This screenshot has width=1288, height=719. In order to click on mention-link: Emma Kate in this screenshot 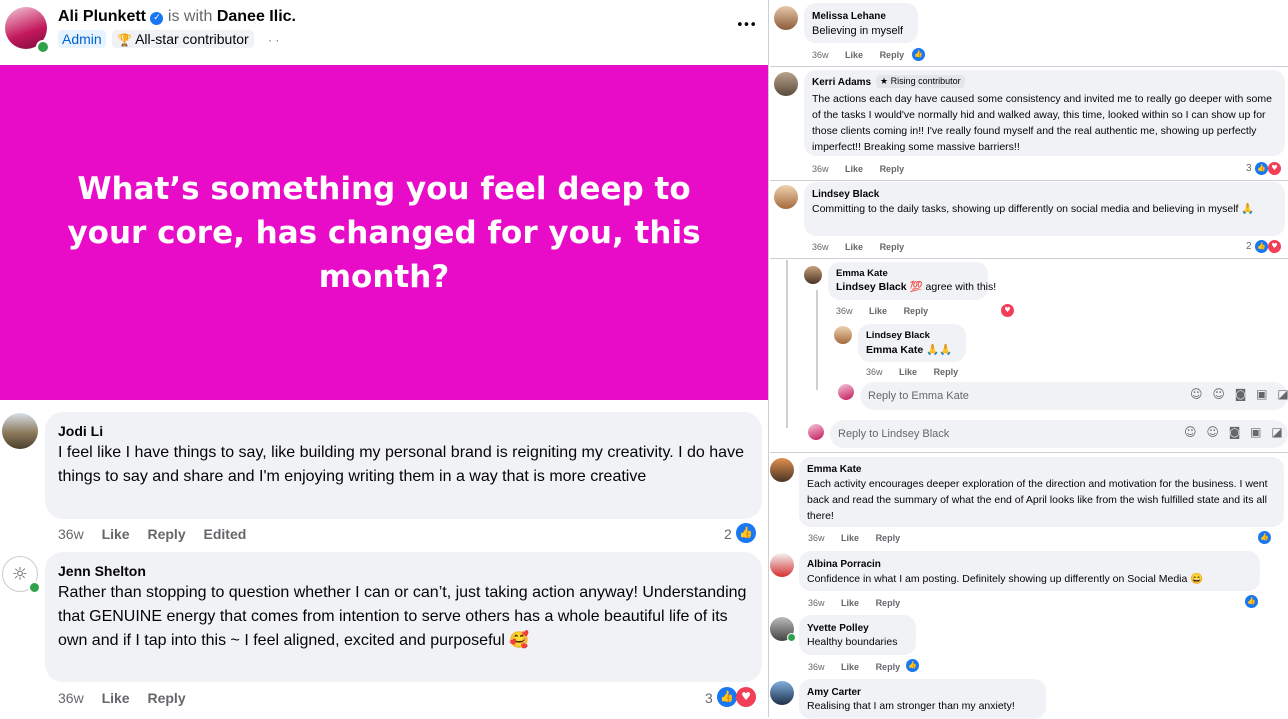, I will do `click(894, 350)`.